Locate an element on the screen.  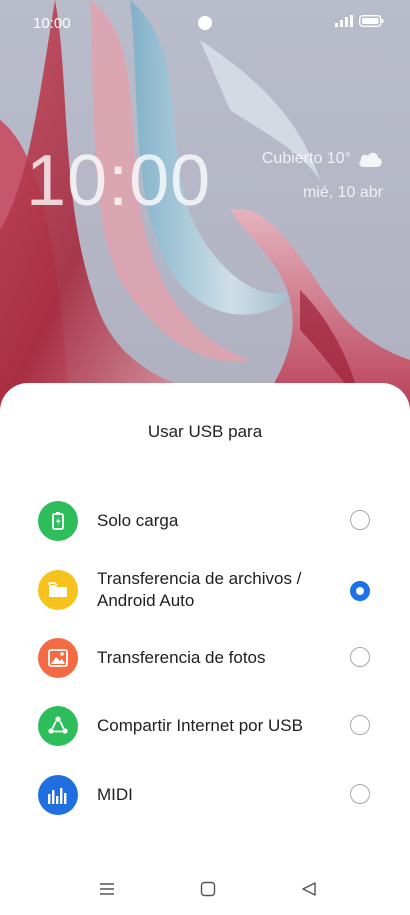
image-icon is located at coordinates (58, 658).